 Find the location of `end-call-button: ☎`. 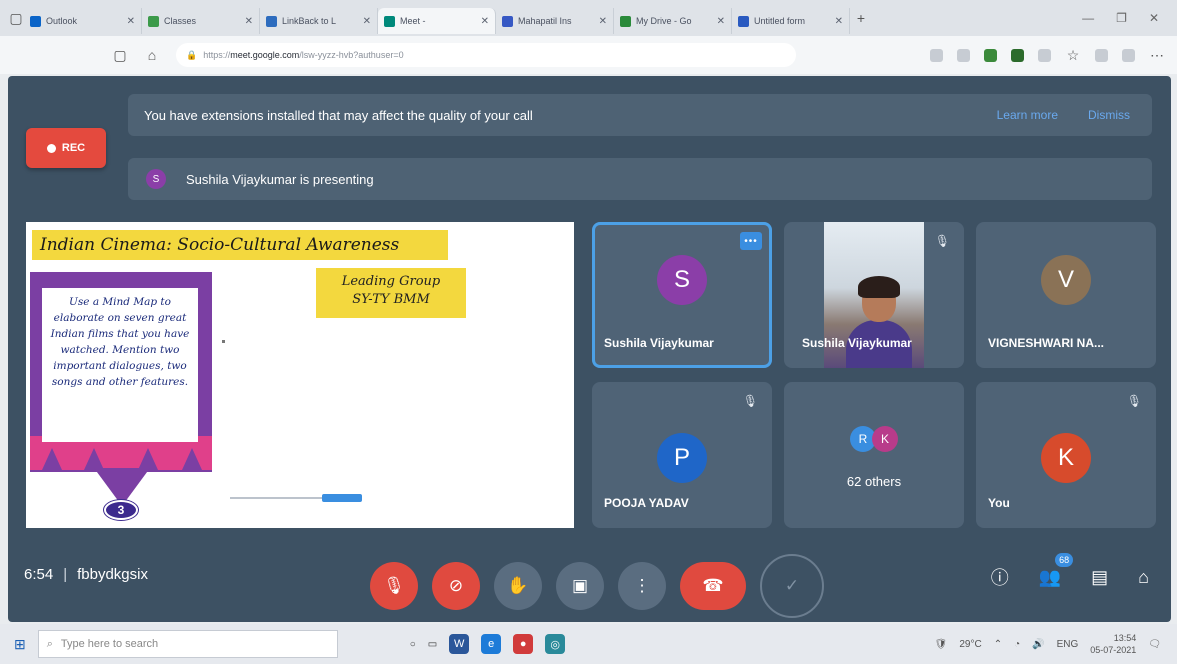

end-call-button: ☎ is located at coordinates (713, 586).